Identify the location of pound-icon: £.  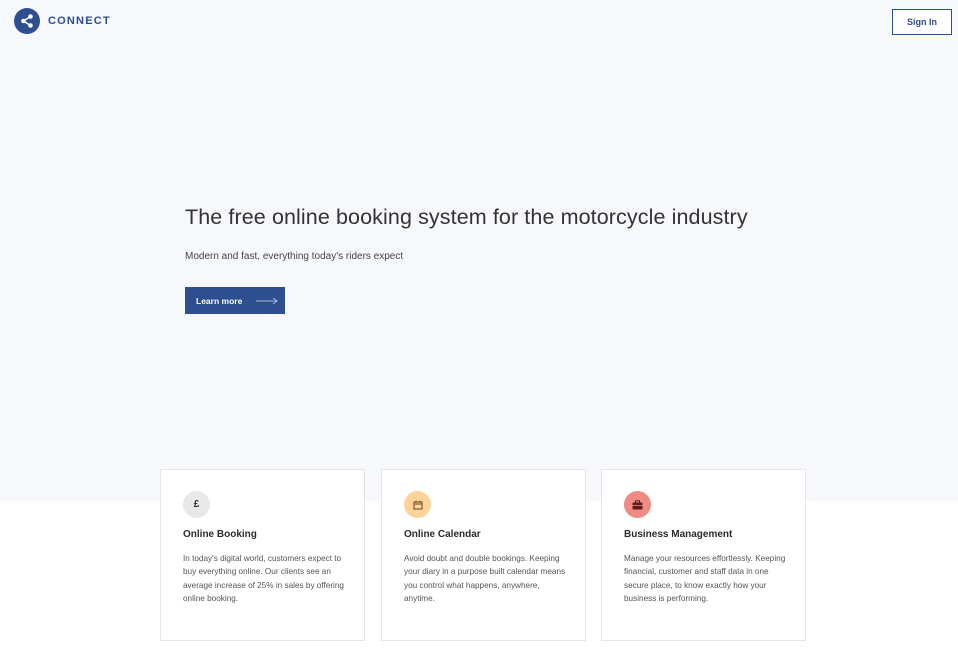
(196, 504).